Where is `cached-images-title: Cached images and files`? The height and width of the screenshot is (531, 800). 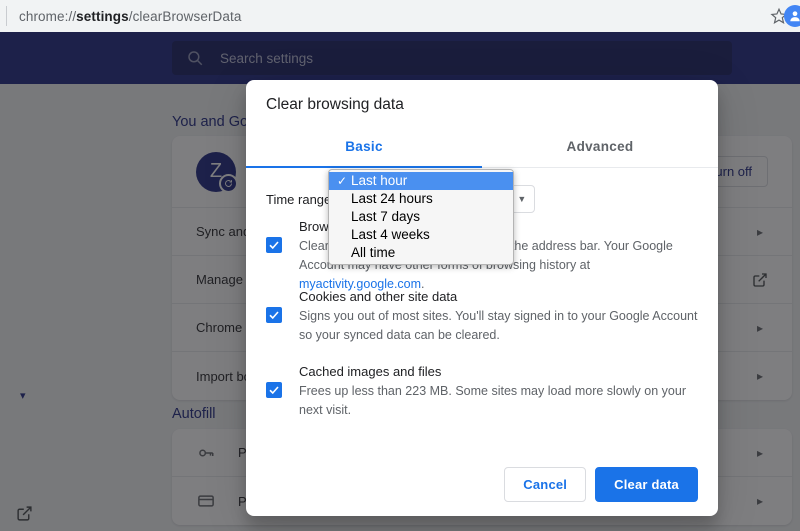 cached-images-title: Cached images and files is located at coordinates (370, 371).